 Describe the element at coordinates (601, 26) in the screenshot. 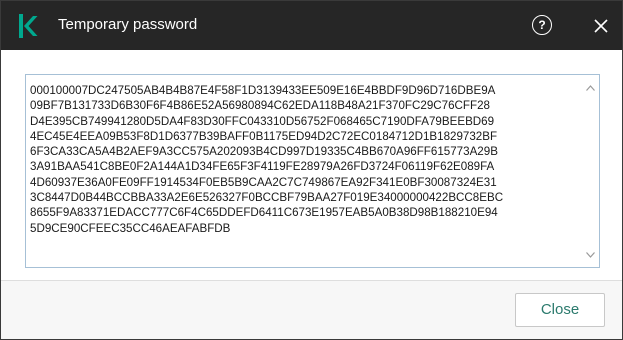

I see `close-icon` at that location.